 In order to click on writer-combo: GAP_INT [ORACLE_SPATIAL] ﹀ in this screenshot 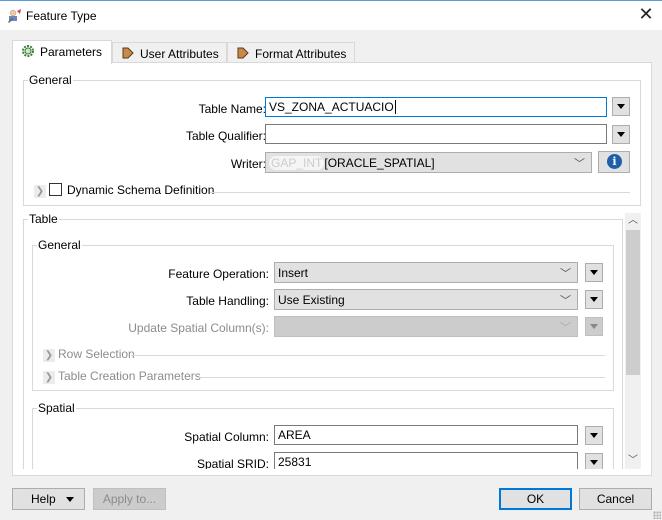, I will do `click(428, 162)`.